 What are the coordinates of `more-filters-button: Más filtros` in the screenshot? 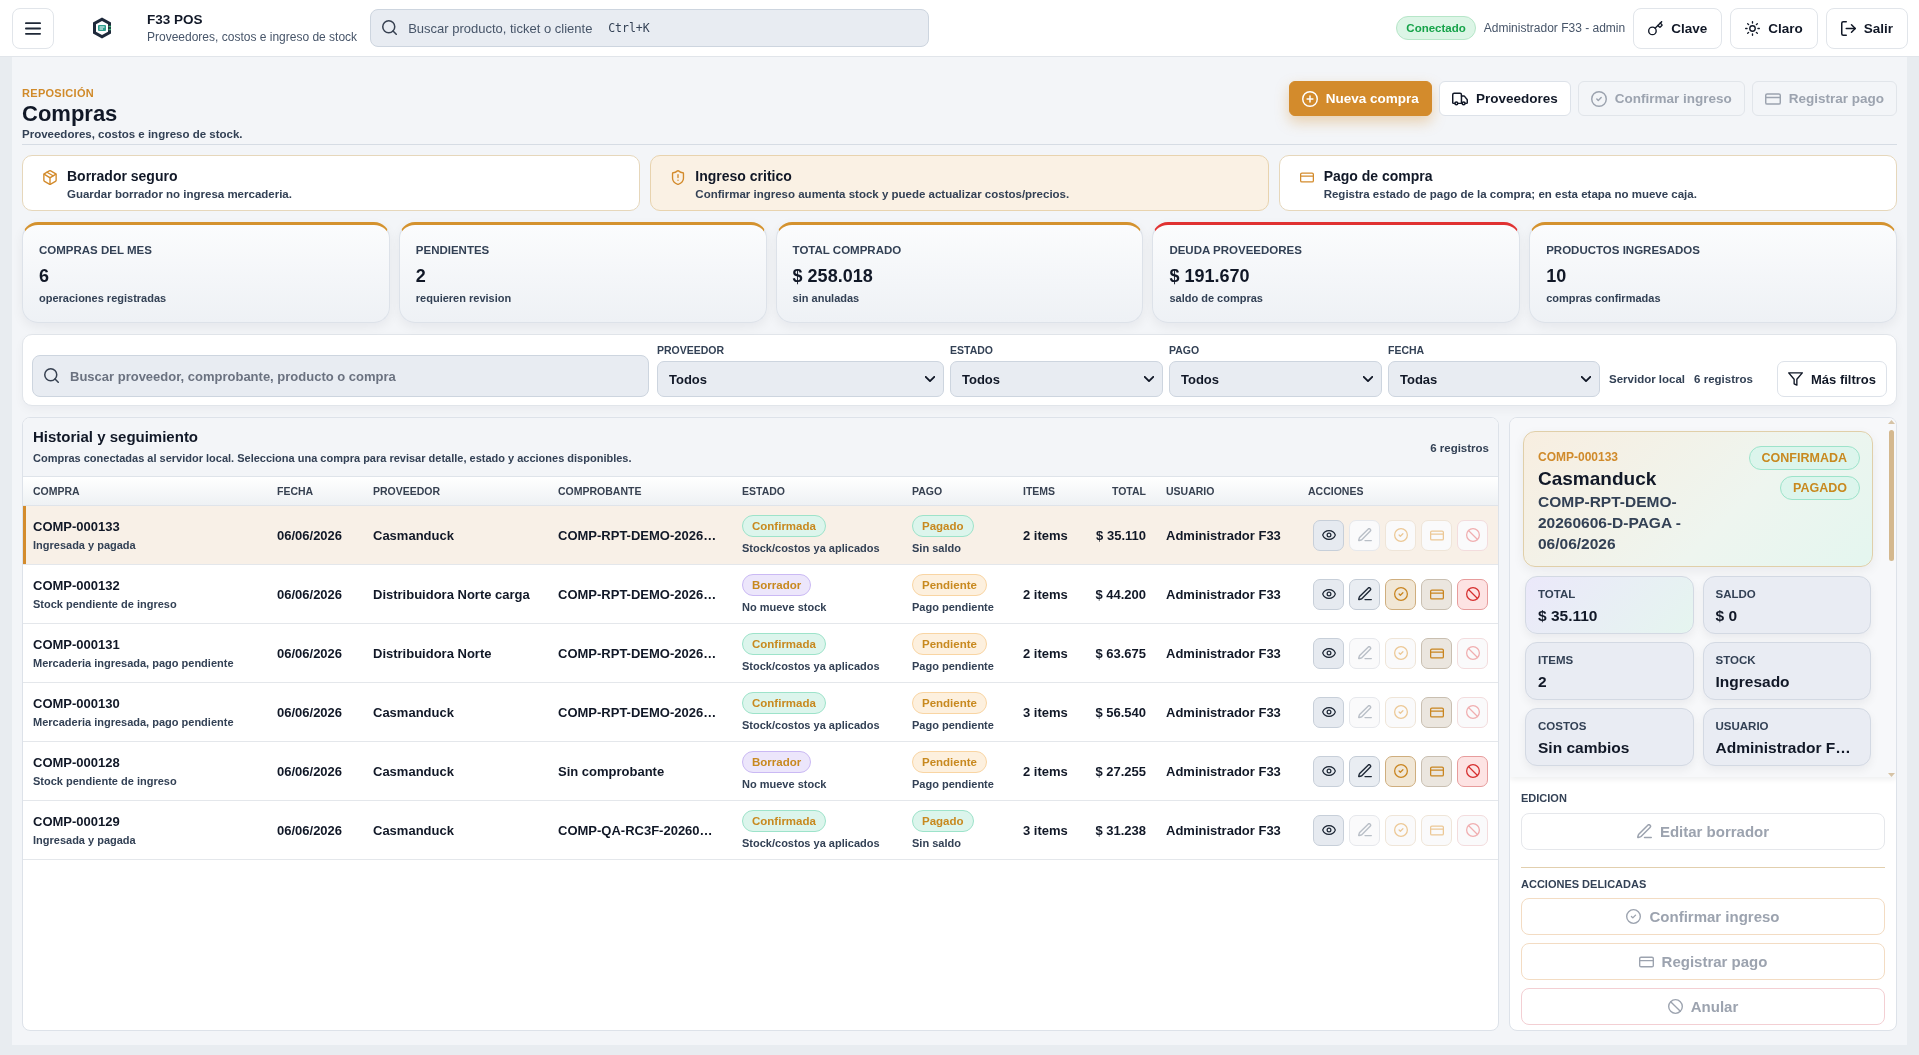 It's located at (1832, 379).